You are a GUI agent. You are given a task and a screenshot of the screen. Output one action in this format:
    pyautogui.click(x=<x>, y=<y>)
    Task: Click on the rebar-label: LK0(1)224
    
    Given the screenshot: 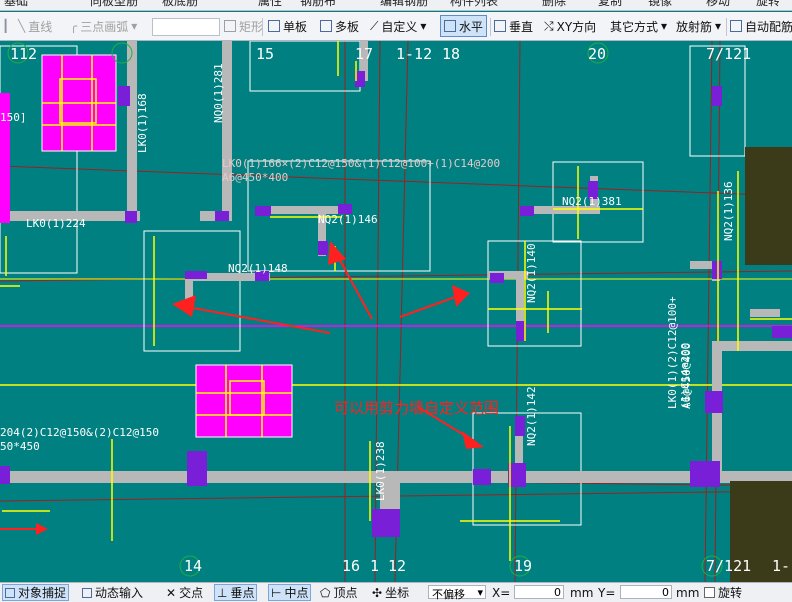 What is the action you would take?
    pyautogui.click(x=56, y=223)
    